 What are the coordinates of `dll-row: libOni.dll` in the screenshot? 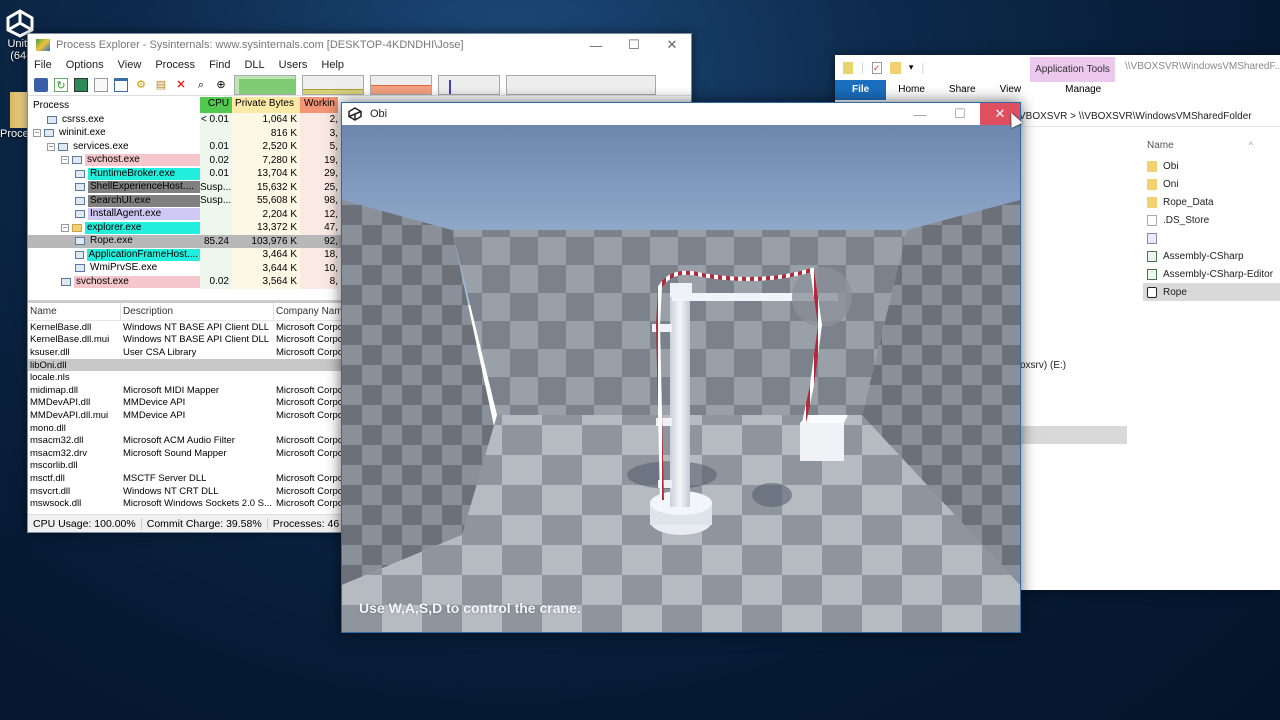 It's located at (196, 365).